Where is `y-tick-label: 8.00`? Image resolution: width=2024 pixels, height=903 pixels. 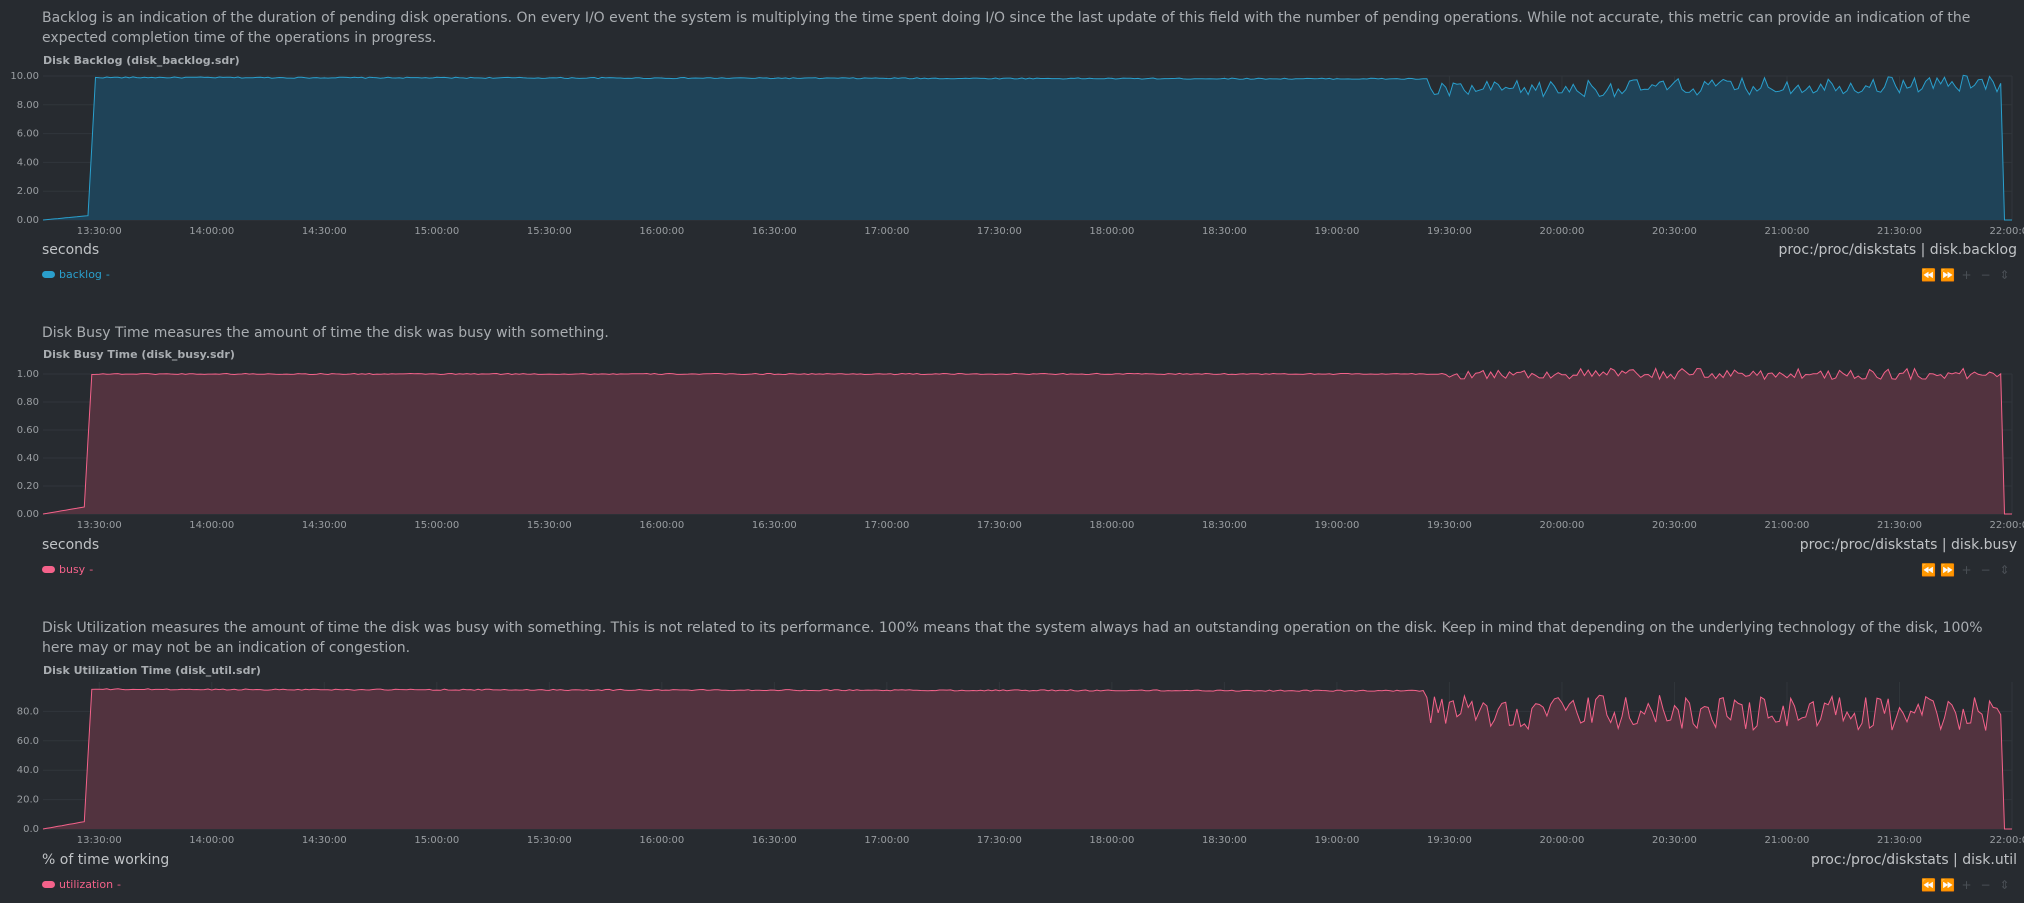 y-tick-label: 8.00 is located at coordinates (28, 105).